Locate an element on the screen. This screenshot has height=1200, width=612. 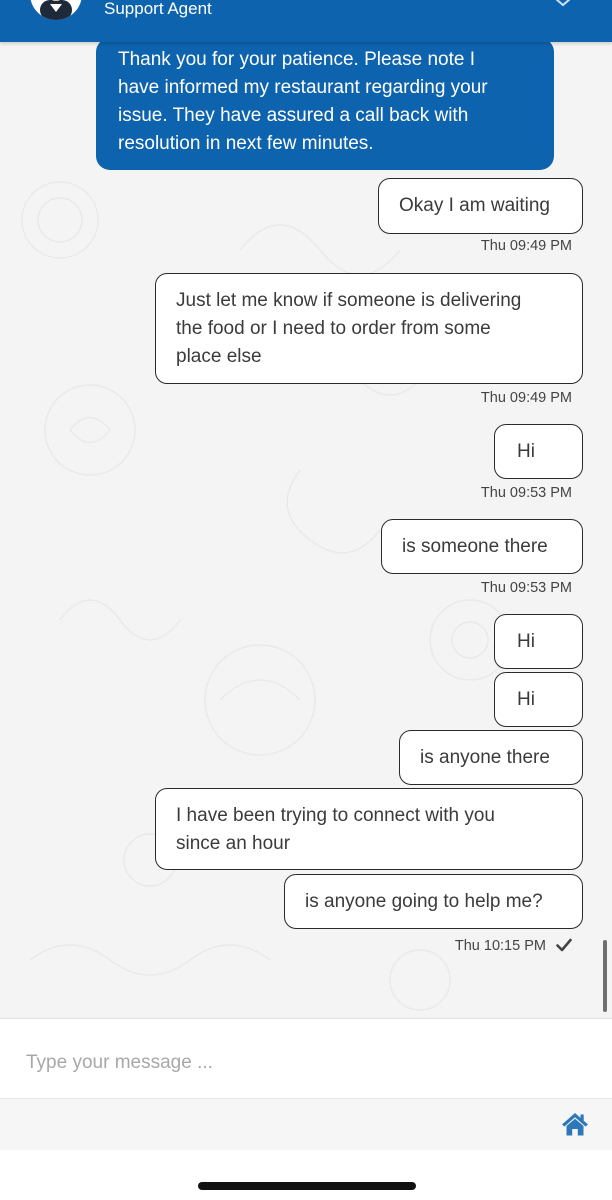
composer is located at coordinates (306, 1058).